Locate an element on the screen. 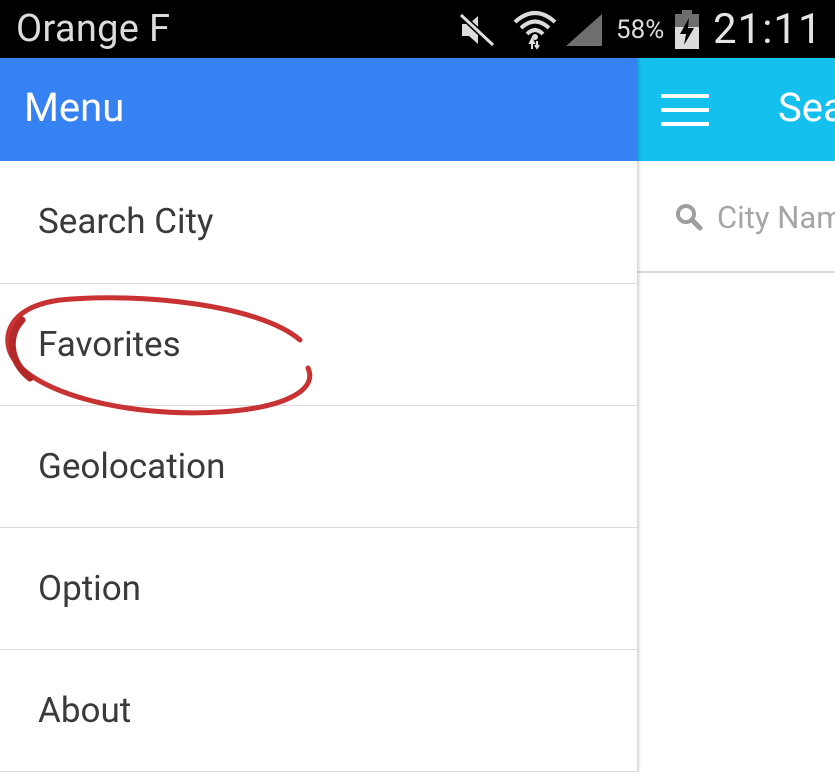  battery-percent: 58% is located at coordinates (640, 30).